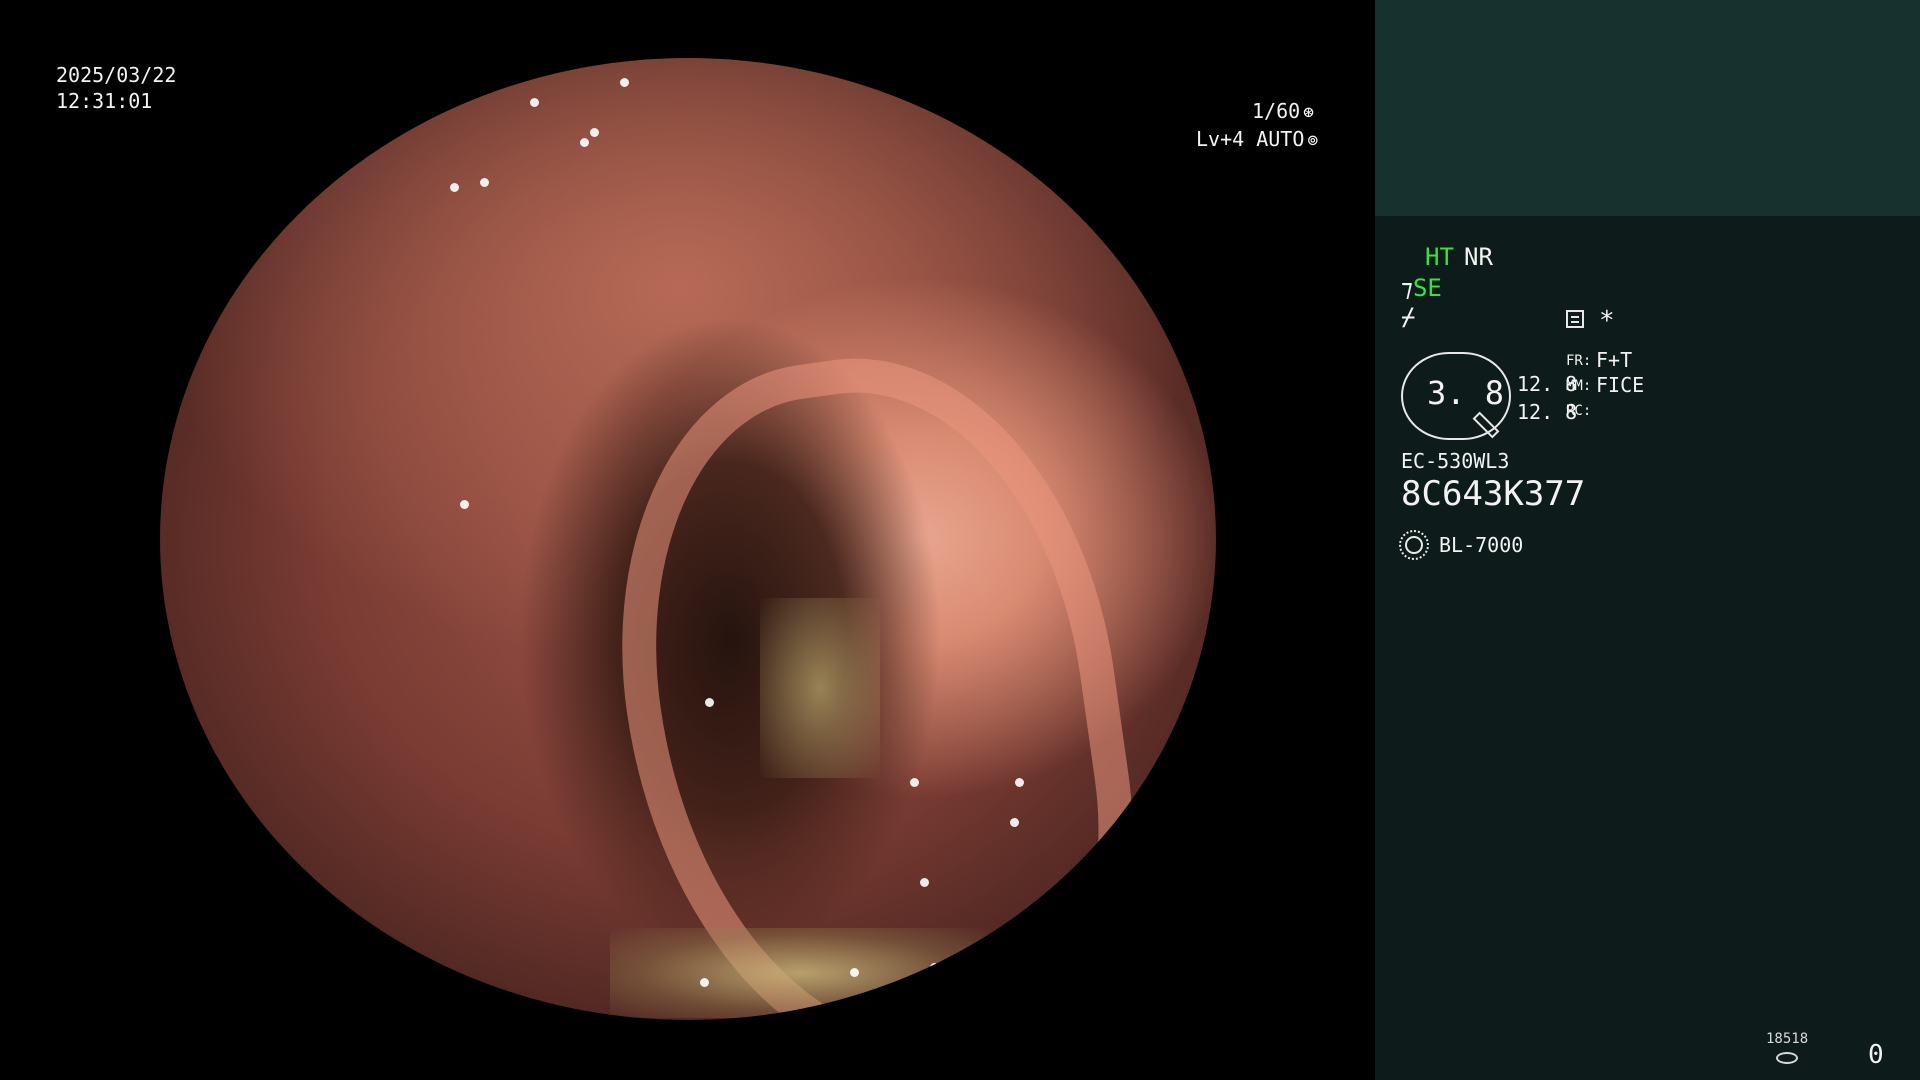 This screenshot has width=1920, height=1080. Describe the element at coordinates (1427, 288) in the screenshot. I see `se-indicator: SE` at that location.